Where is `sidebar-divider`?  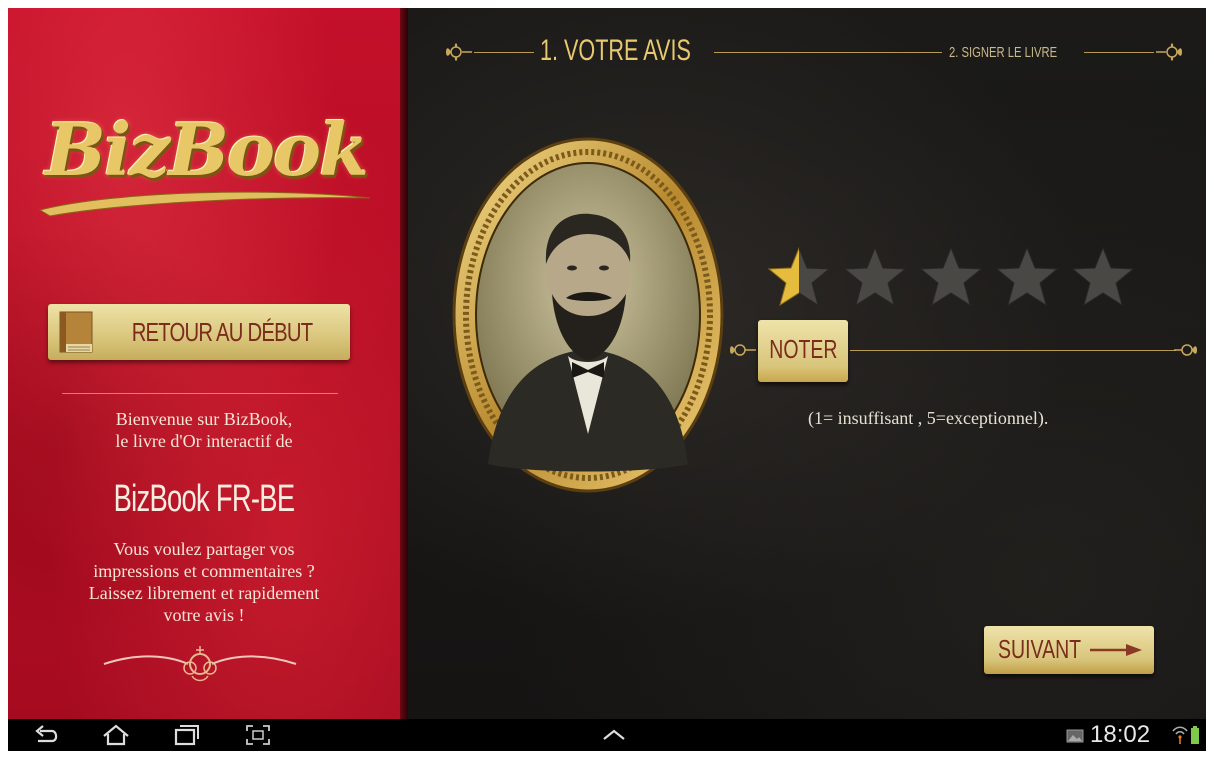
sidebar-divider is located at coordinates (200, 393).